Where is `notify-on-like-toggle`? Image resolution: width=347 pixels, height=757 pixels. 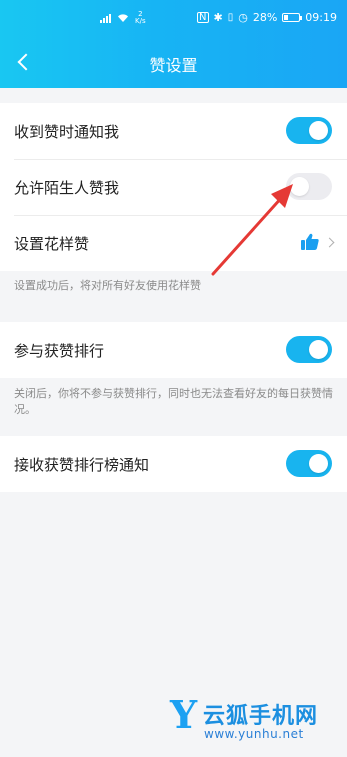
notify-on-like-toggle is located at coordinates (309, 130).